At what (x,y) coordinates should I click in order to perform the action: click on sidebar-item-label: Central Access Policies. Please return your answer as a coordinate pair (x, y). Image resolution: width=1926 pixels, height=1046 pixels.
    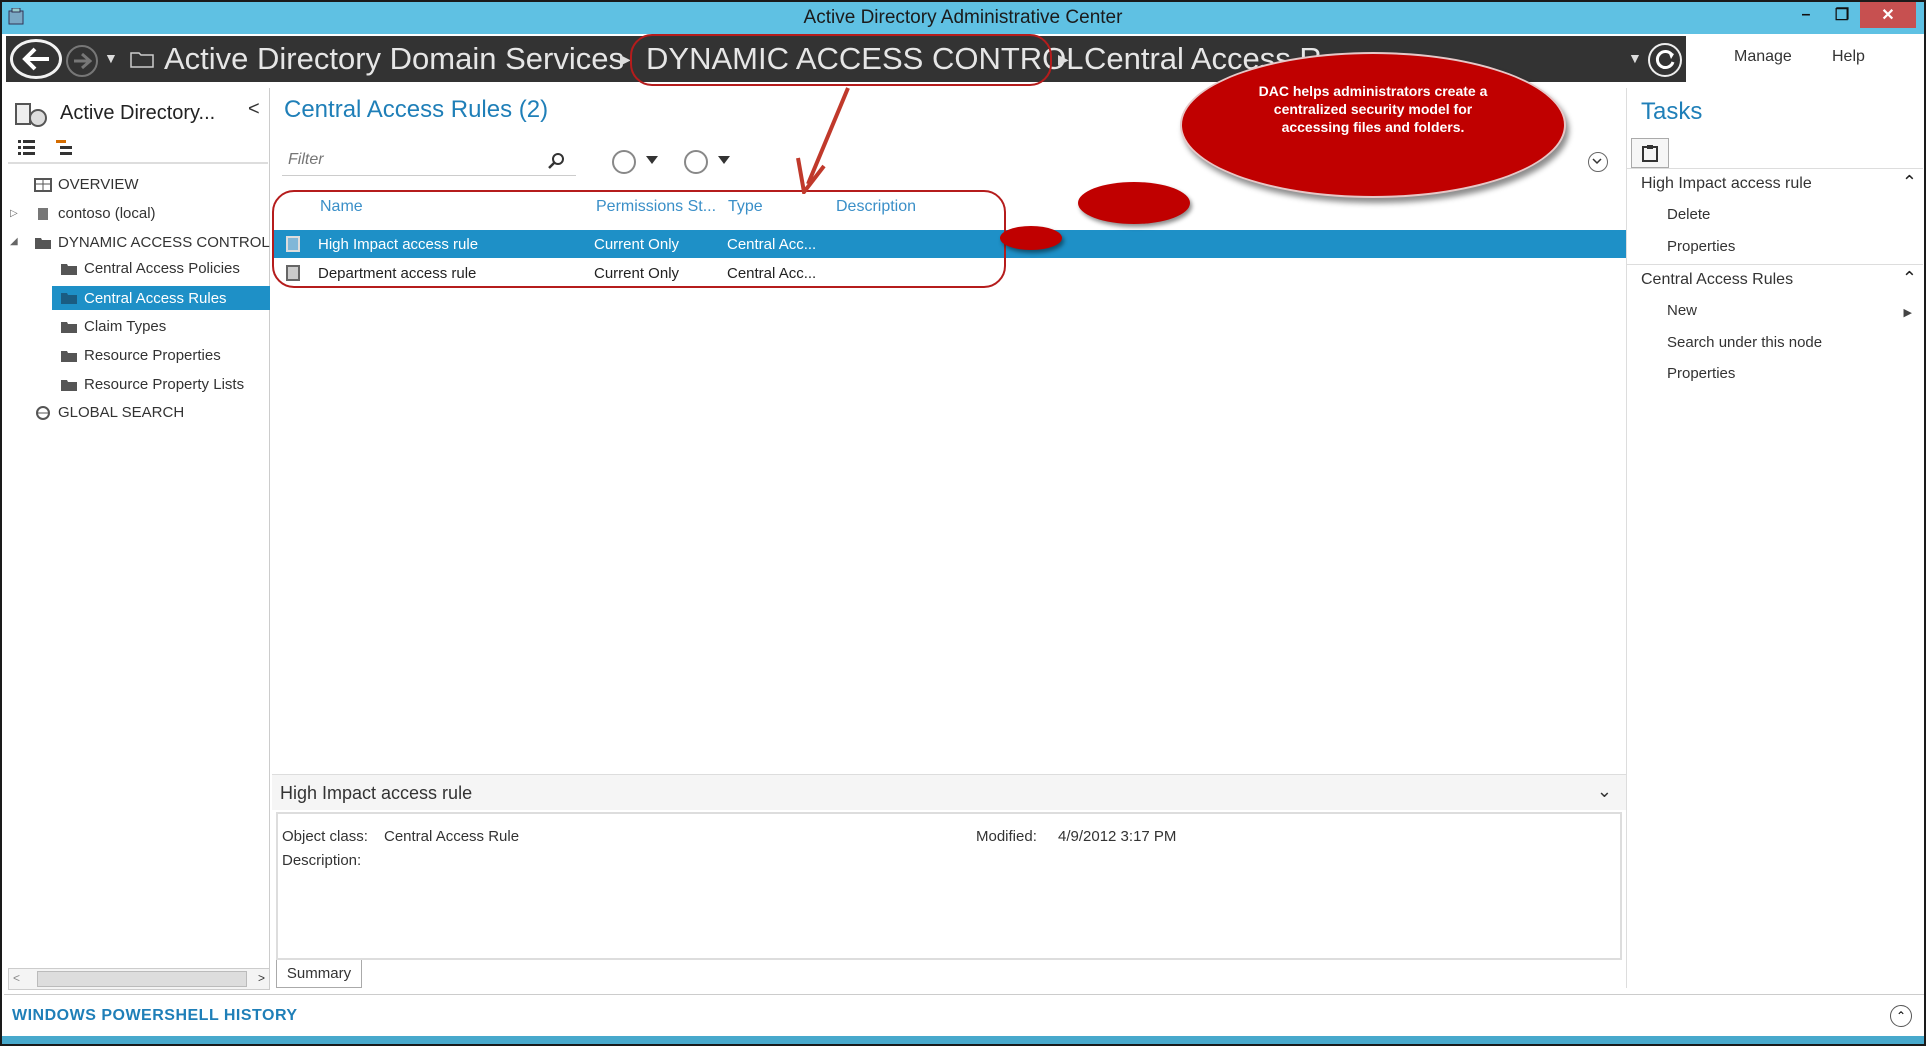
    Looking at the image, I should click on (162, 268).